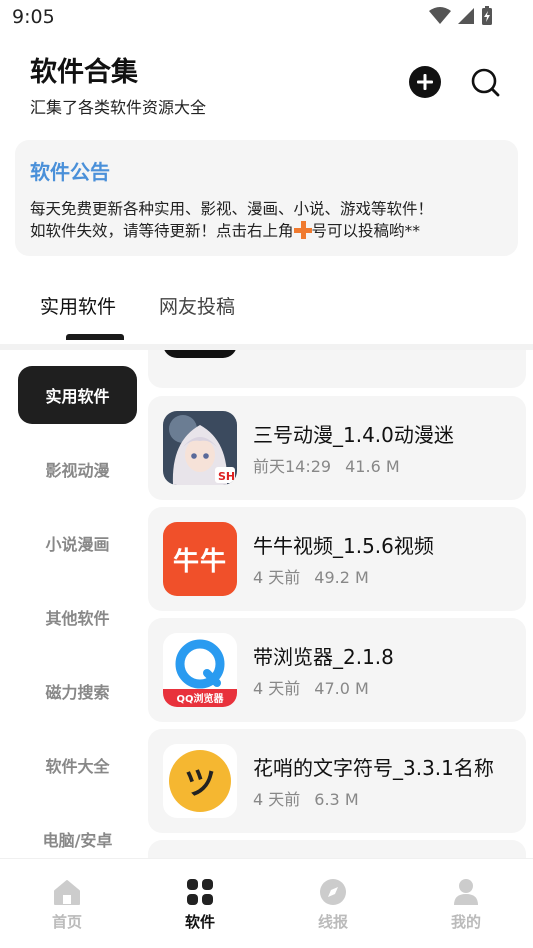 The width and height of the screenshot is (533, 948). What do you see at coordinates (197, 305) in the screenshot?
I see `tab-user-submissions: 网友投稿` at bounding box center [197, 305].